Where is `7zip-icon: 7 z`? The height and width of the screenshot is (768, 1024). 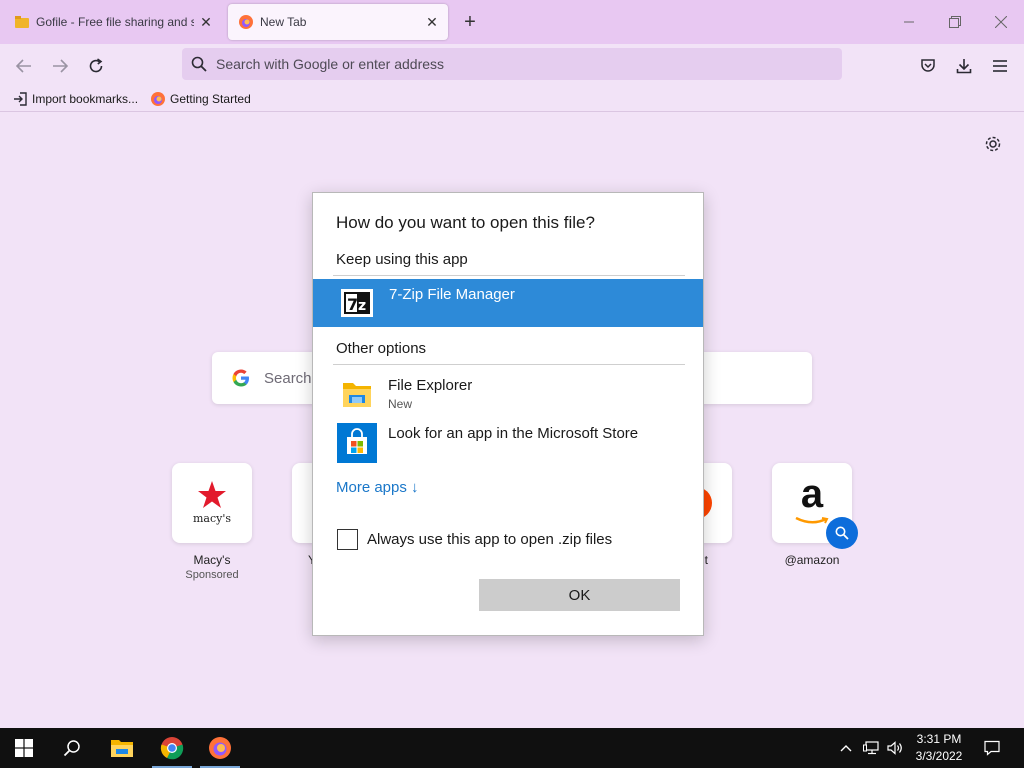 7zip-icon: 7 z is located at coordinates (357, 303).